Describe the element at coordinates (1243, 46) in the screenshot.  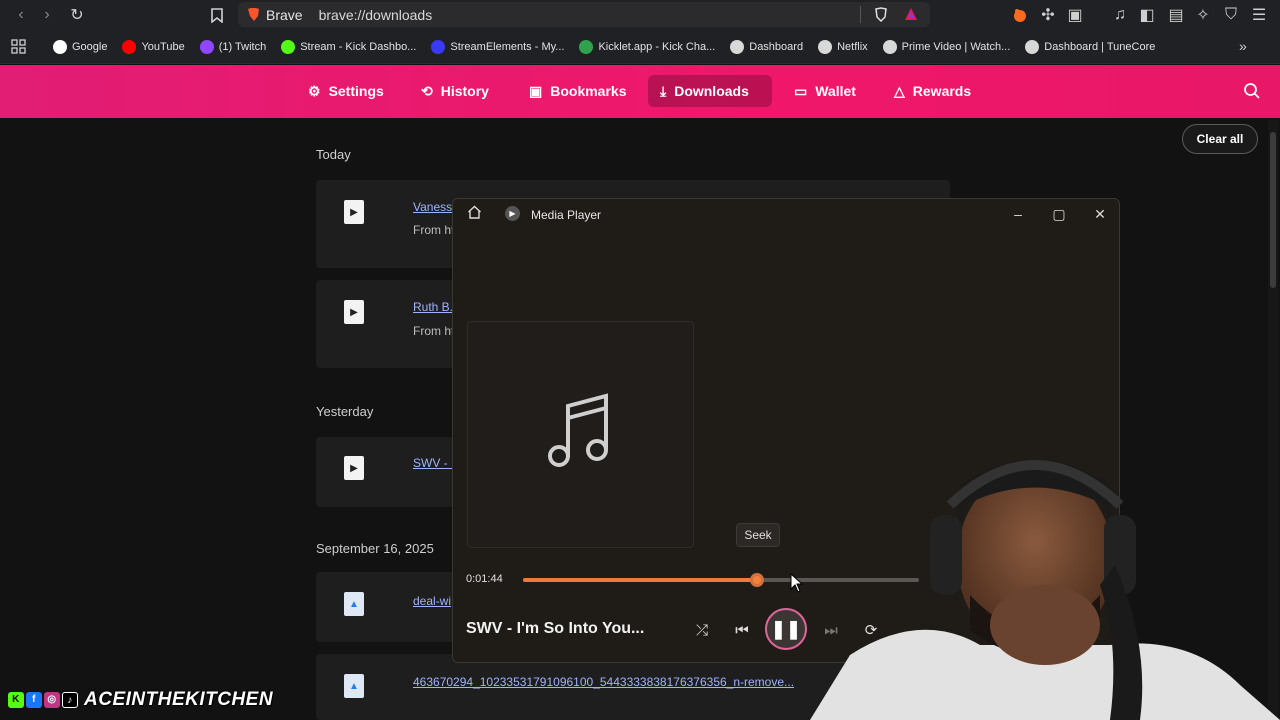
I see `more-bookmarks-icon: »` at that location.